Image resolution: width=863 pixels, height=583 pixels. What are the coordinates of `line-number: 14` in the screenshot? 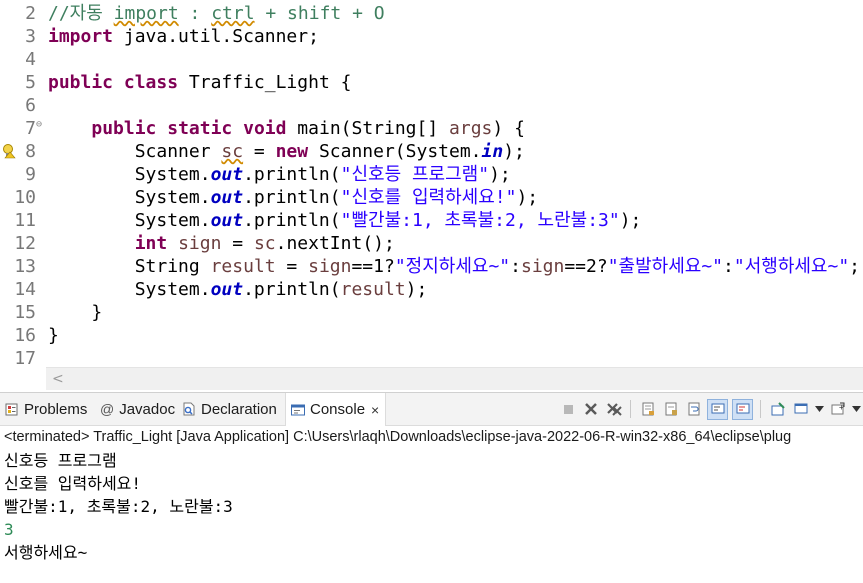 It's located at (25, 289).